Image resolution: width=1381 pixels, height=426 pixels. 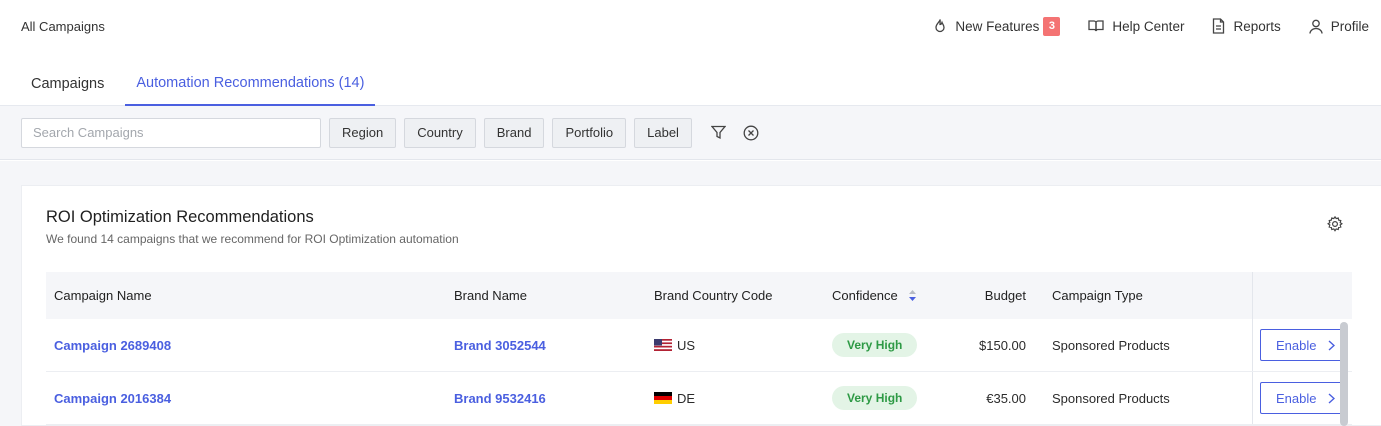 I want to click on confidence-header-label: Confidence, so click(x=865, y=295).